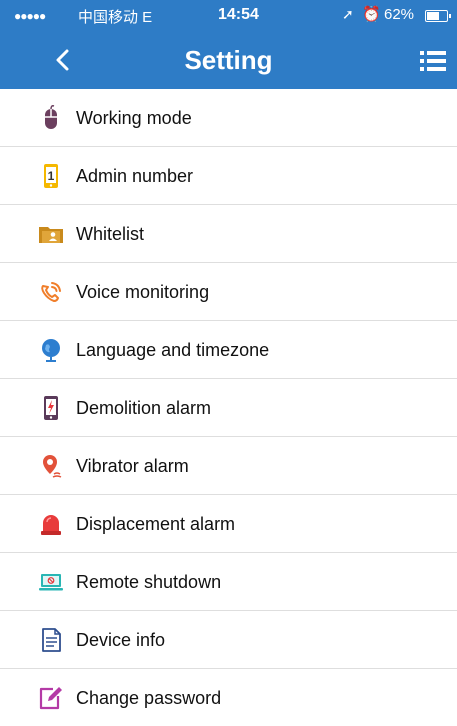  Describe the element at coordinates (399, 14) in the screenshot. I see `battery-percent: 62%` at that location.